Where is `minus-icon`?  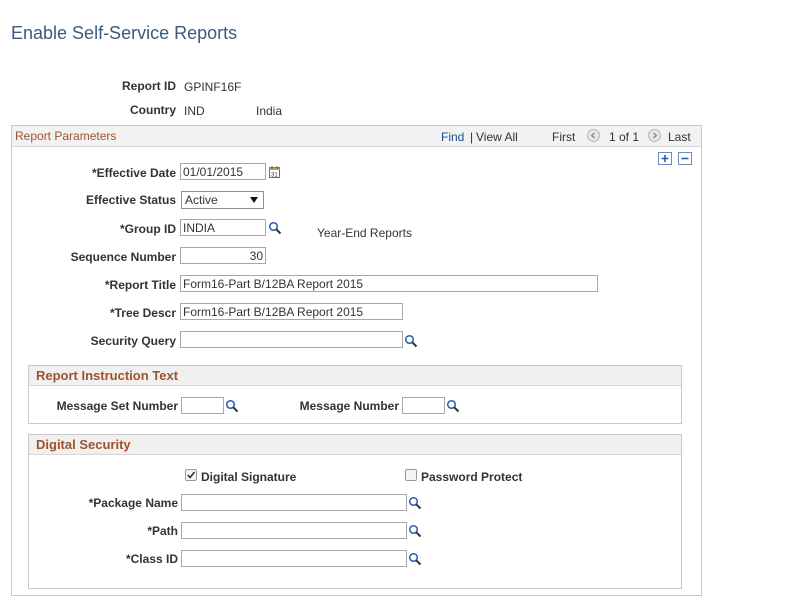 minus-icon is located at coordinates (685, 158).